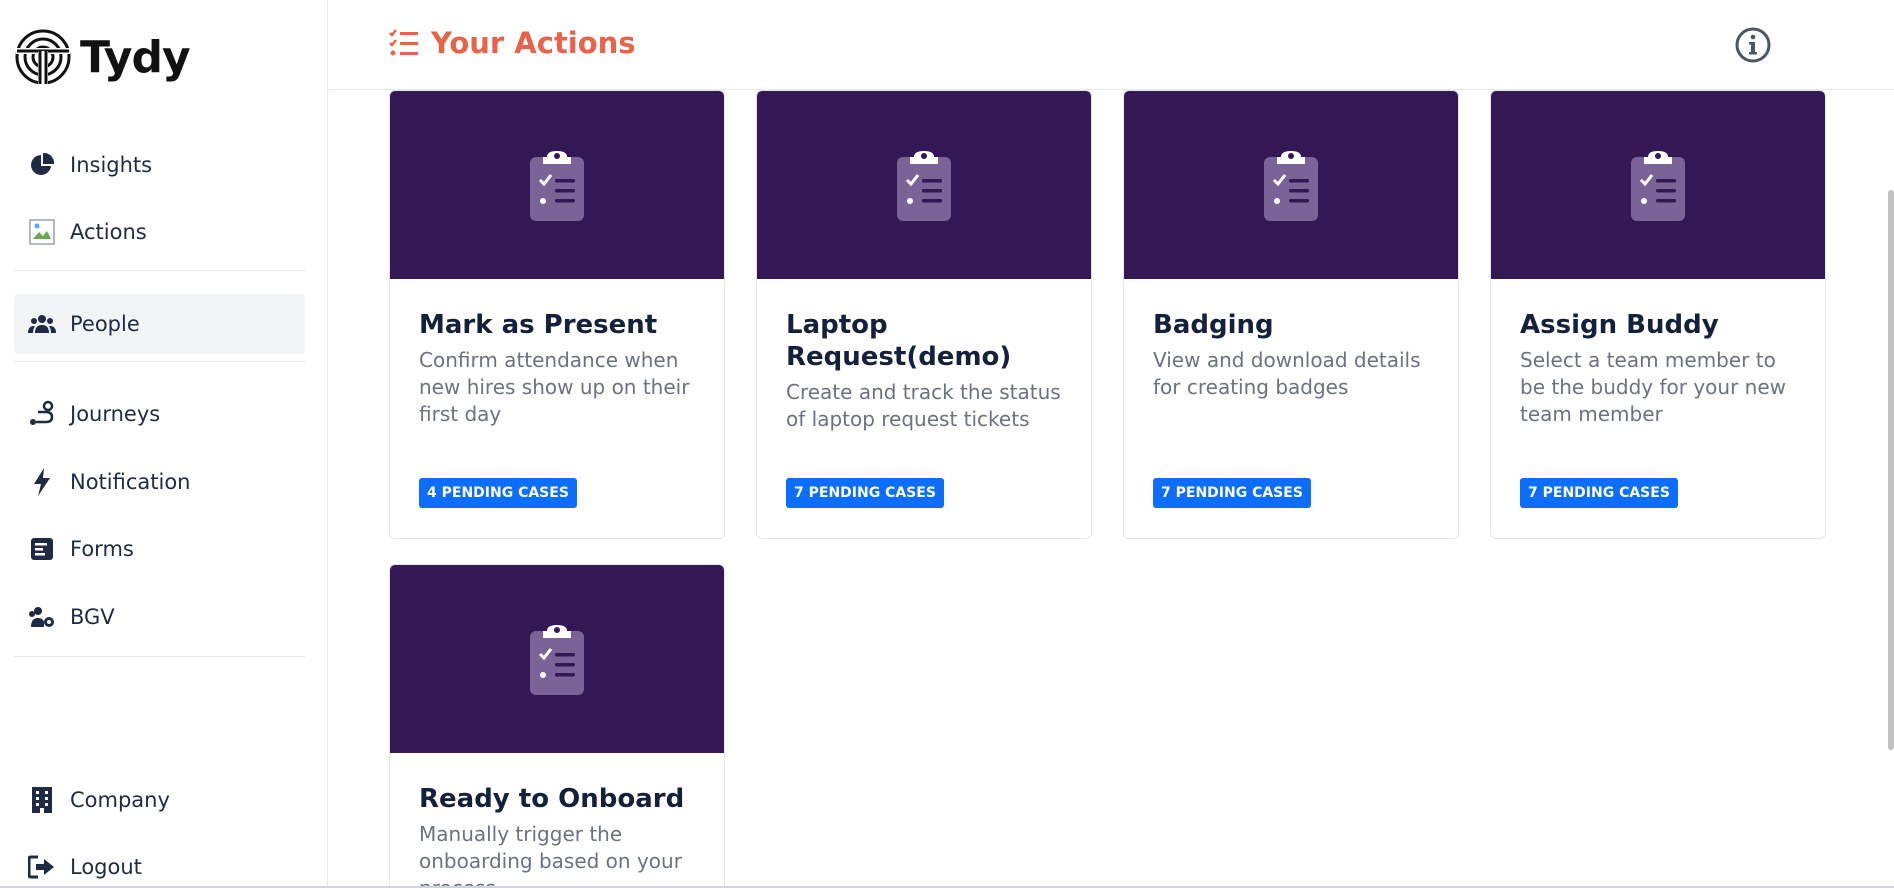 The height and width of the screenshot is (888, 1894). I want to click on people-icon, so click(42, 324).